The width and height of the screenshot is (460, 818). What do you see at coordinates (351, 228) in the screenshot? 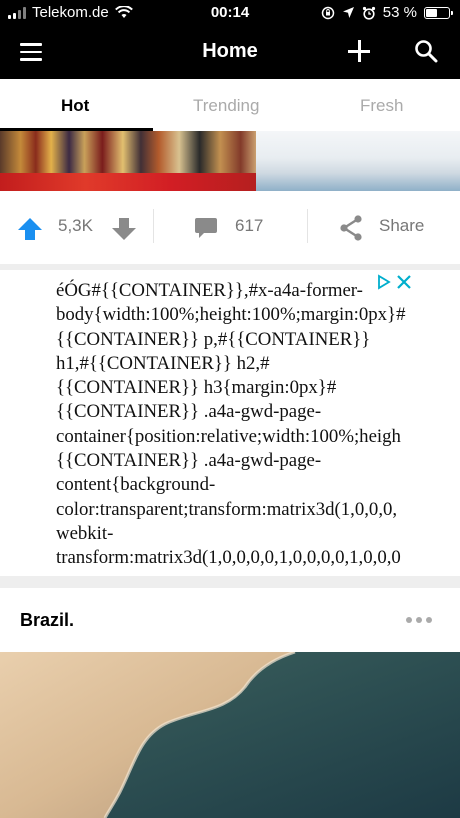
I see `share-icon` at bounding box center [351, 228].